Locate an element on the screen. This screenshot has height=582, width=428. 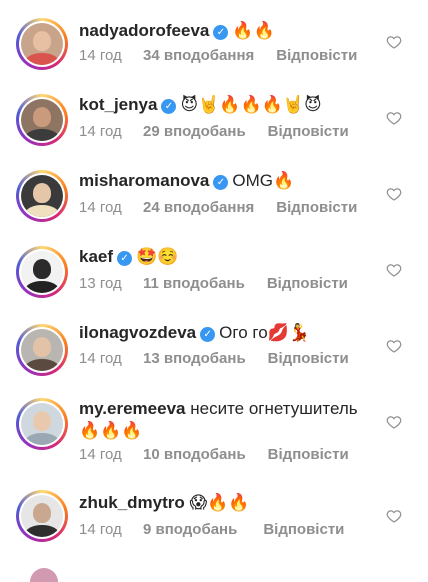
comment-likes: 9 вподобань is located at coordinates (190, 529).